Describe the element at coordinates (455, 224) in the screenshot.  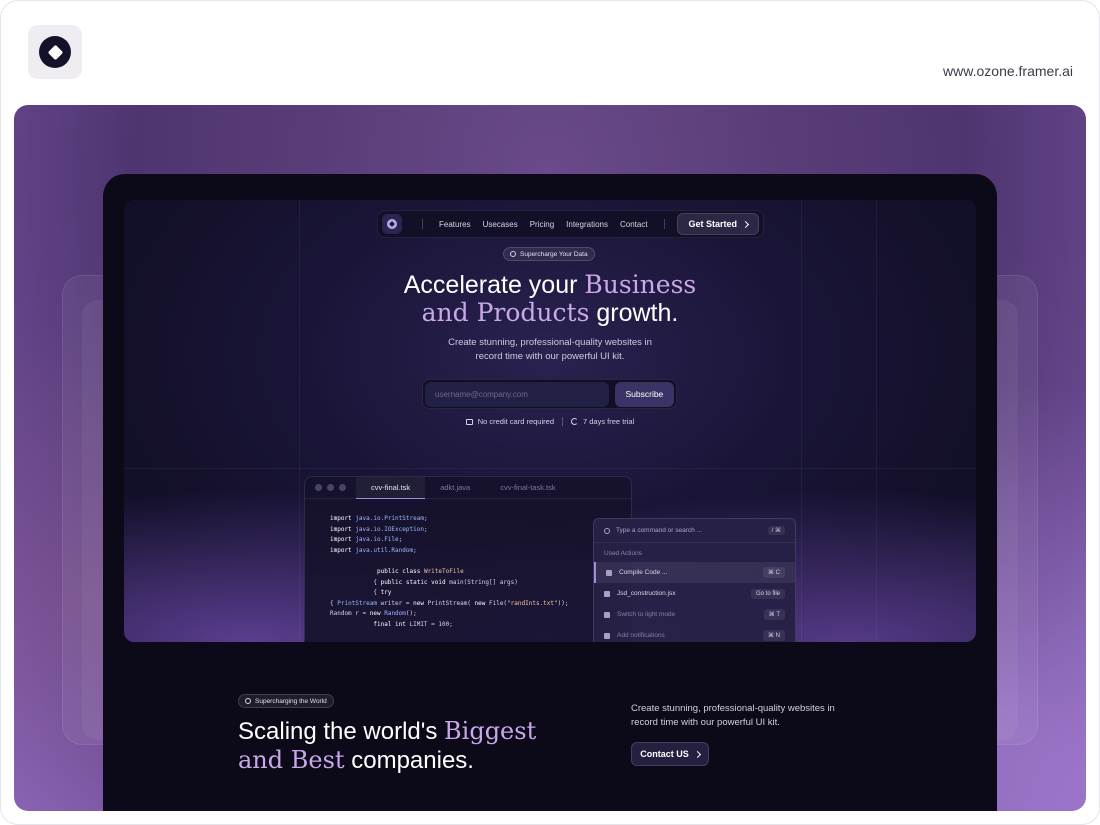
I see `nav-link-features: Features` at that location.